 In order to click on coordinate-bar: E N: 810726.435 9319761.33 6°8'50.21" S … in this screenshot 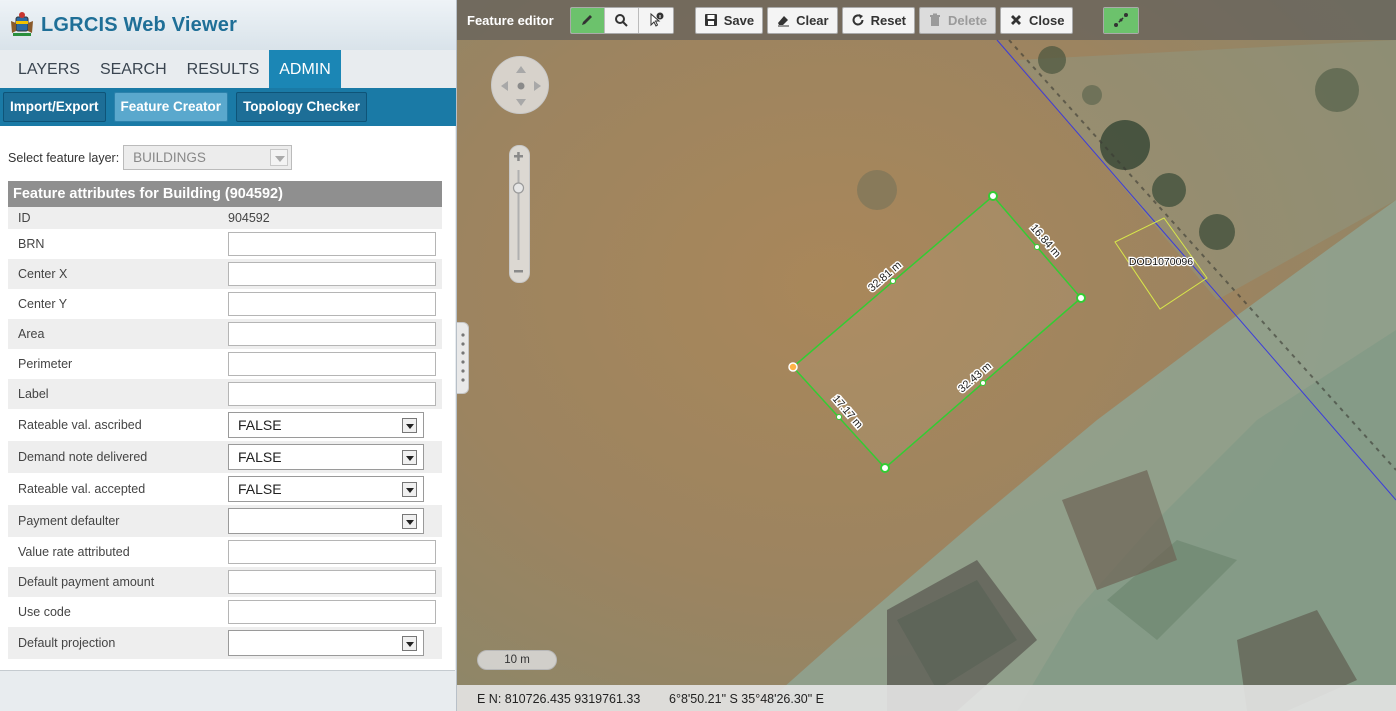, I will do `click(926, 698)`.